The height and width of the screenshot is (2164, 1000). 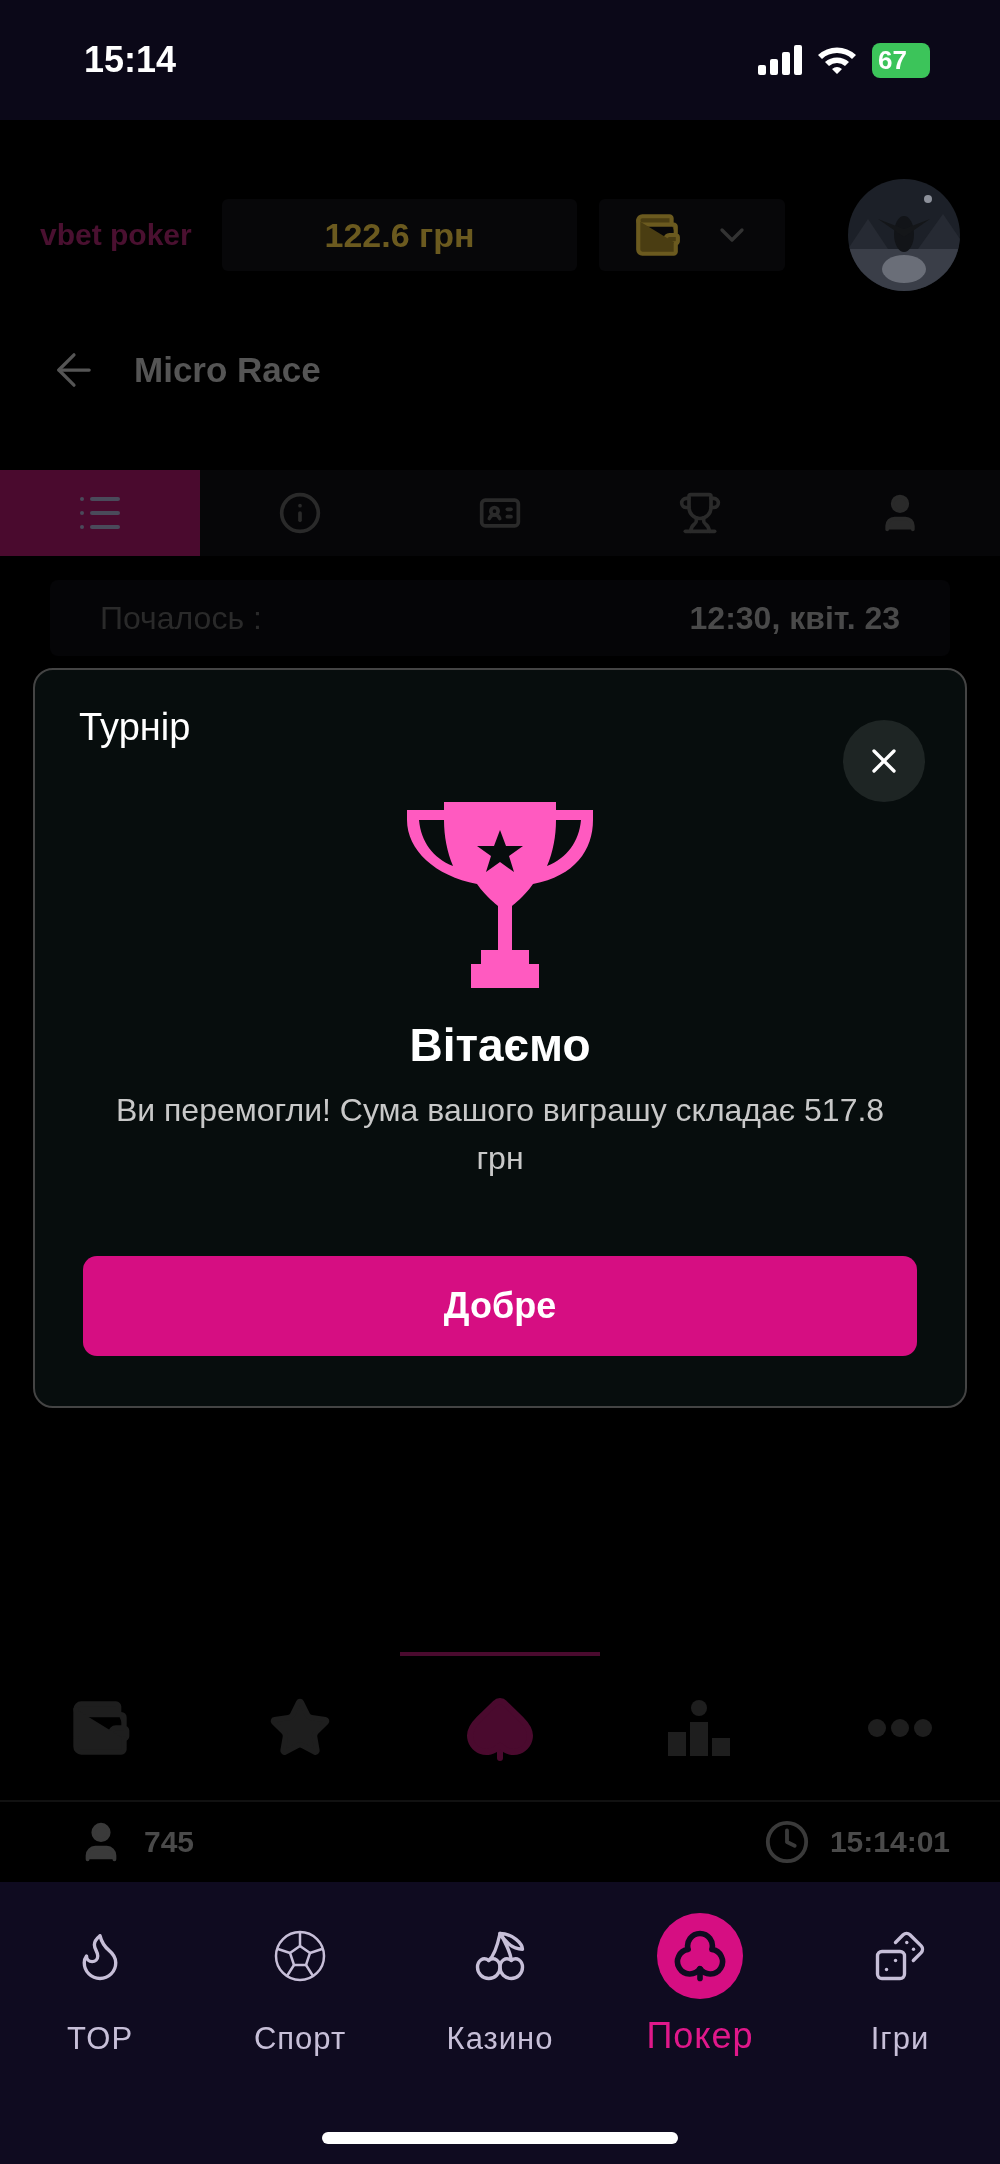 I want to click on nav-item: Казино, so click(x=500, y=1985).